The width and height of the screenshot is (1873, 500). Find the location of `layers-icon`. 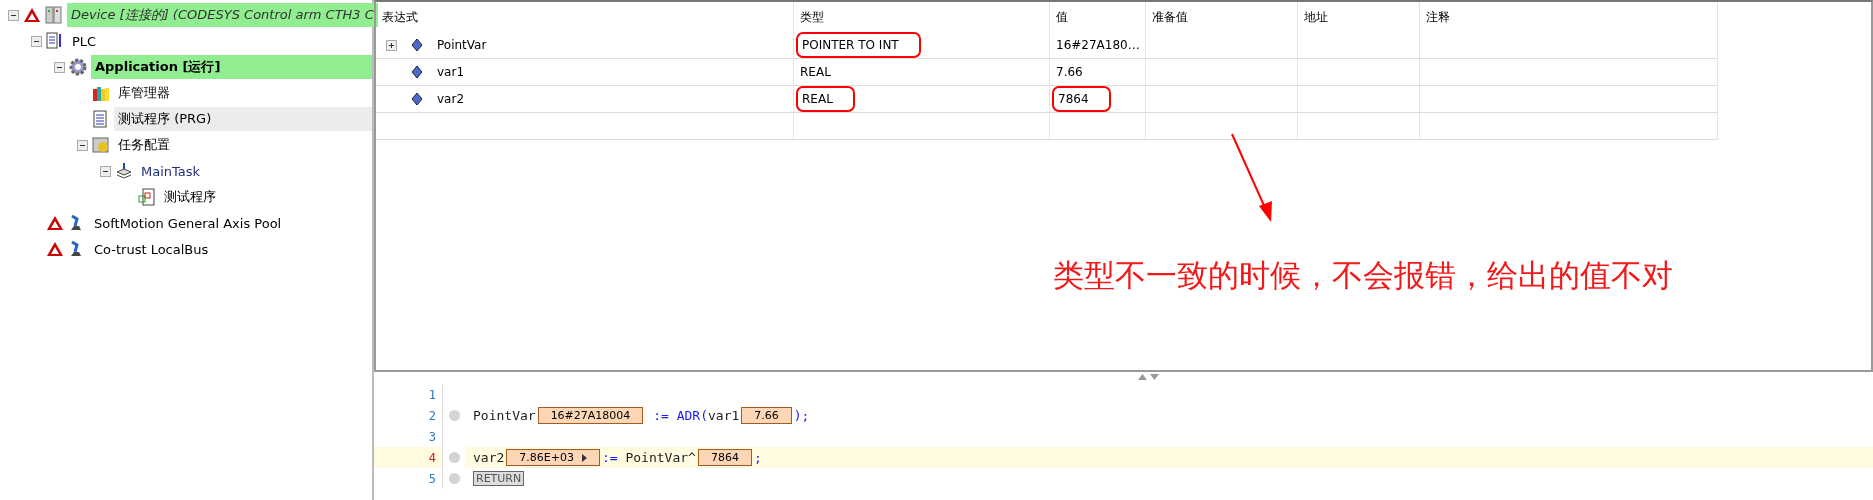

layers-icon is located at coordinates (124, 171).